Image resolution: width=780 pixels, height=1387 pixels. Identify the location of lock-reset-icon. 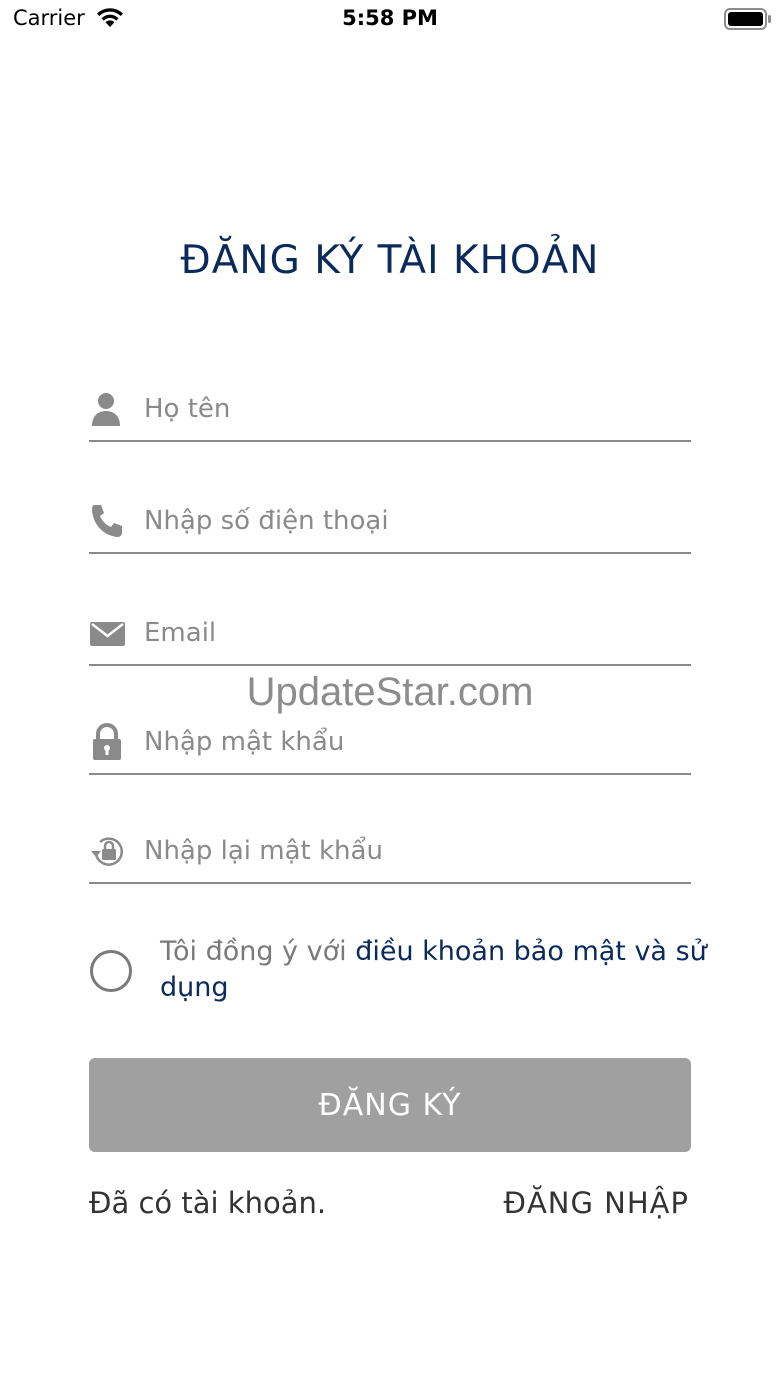
(107, 851).